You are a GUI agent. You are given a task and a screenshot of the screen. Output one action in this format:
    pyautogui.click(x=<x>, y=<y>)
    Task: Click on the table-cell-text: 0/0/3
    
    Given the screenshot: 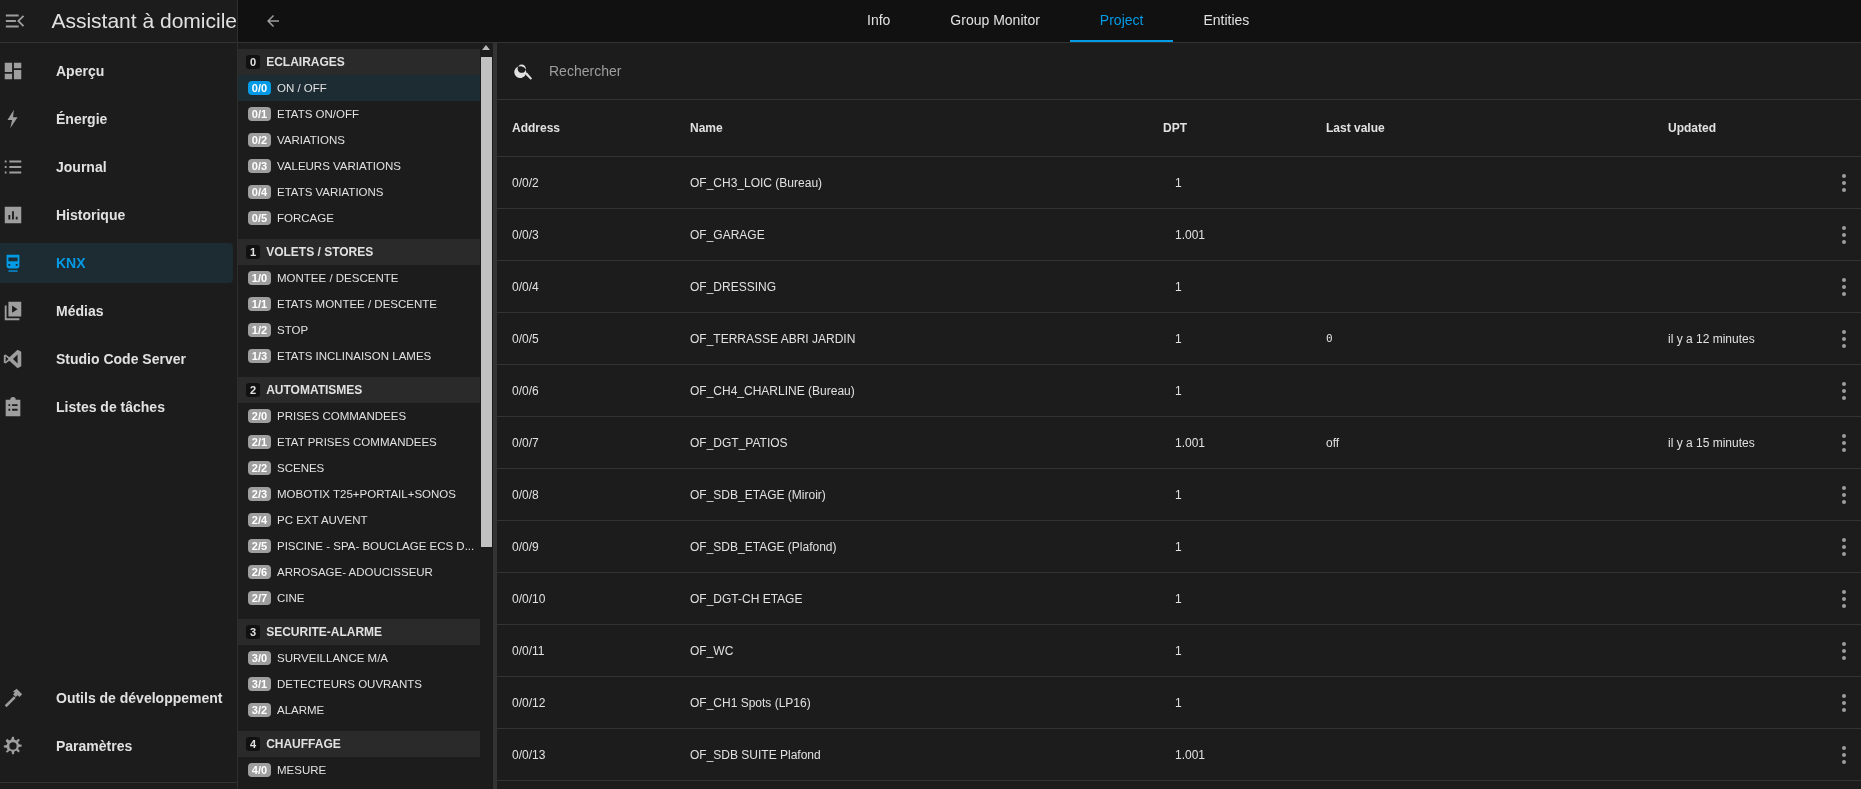 What is the action you would take?
    pyautogui.click(x=526, y=234)
    